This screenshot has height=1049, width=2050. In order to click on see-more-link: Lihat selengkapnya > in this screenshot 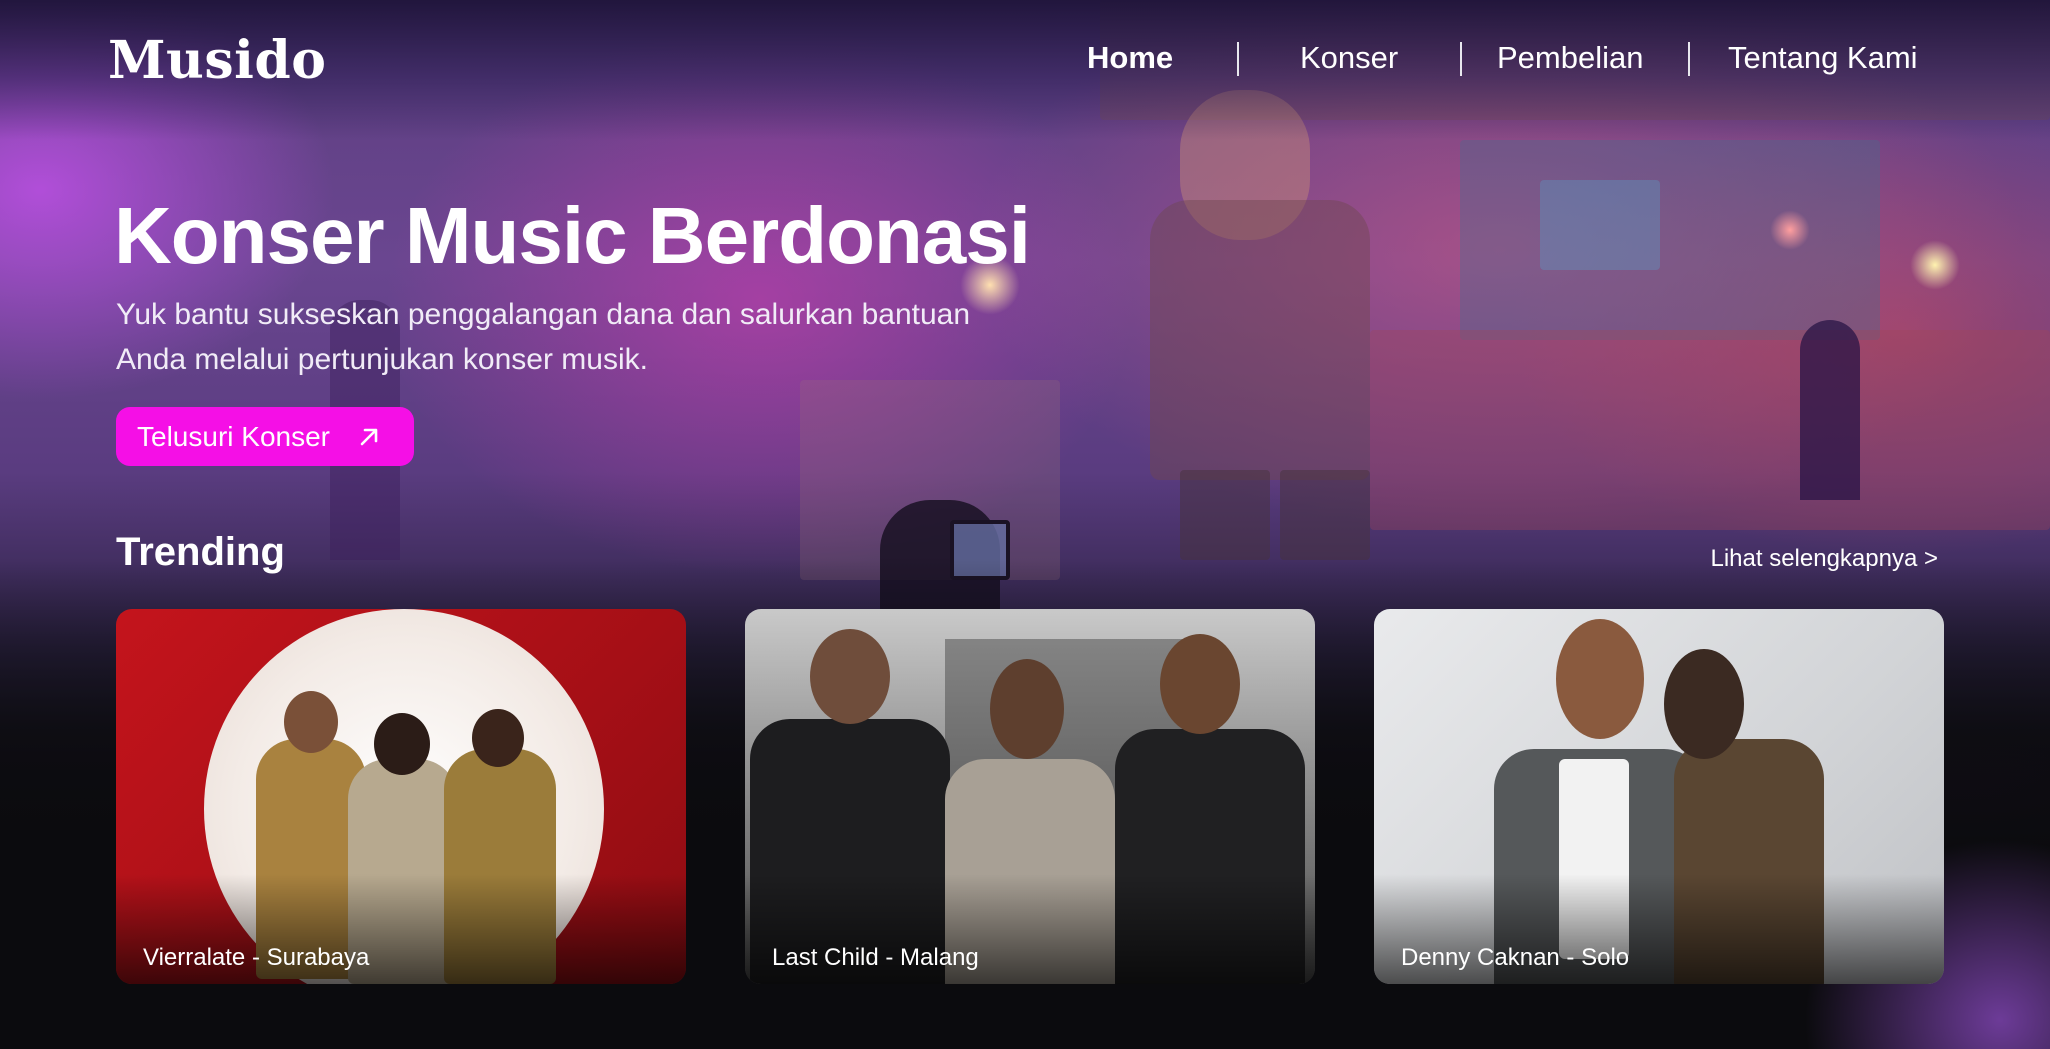, I will do `click(1824, 559)`.